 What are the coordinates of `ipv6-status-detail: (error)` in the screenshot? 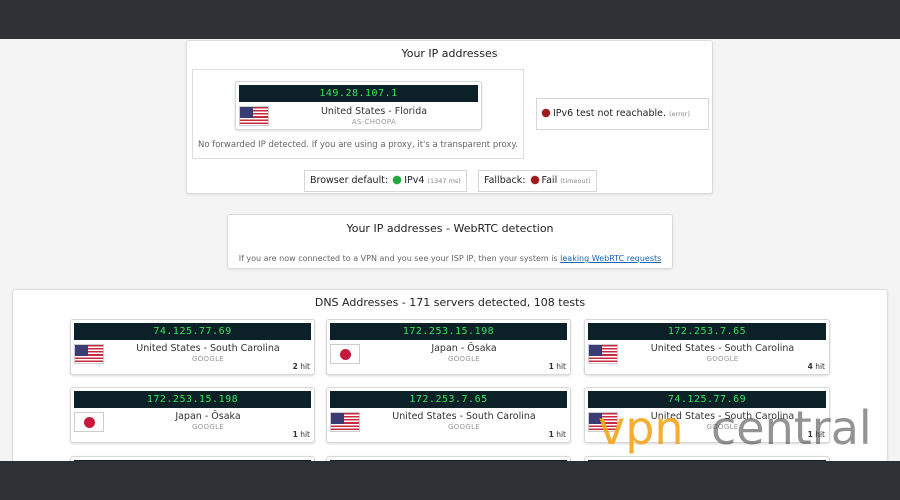 It's located at (679, 114).